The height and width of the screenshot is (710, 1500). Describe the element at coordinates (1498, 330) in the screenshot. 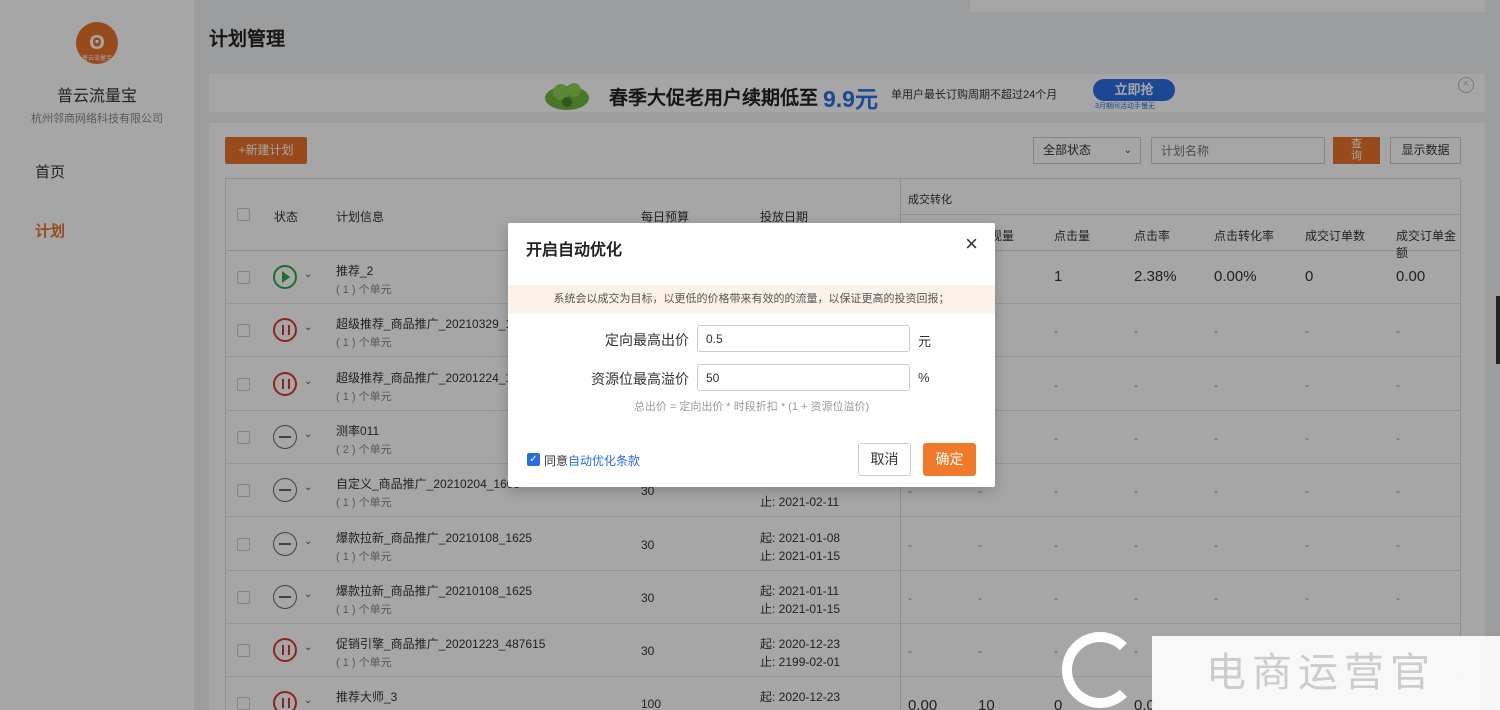

I see `scrollbar` at that location.